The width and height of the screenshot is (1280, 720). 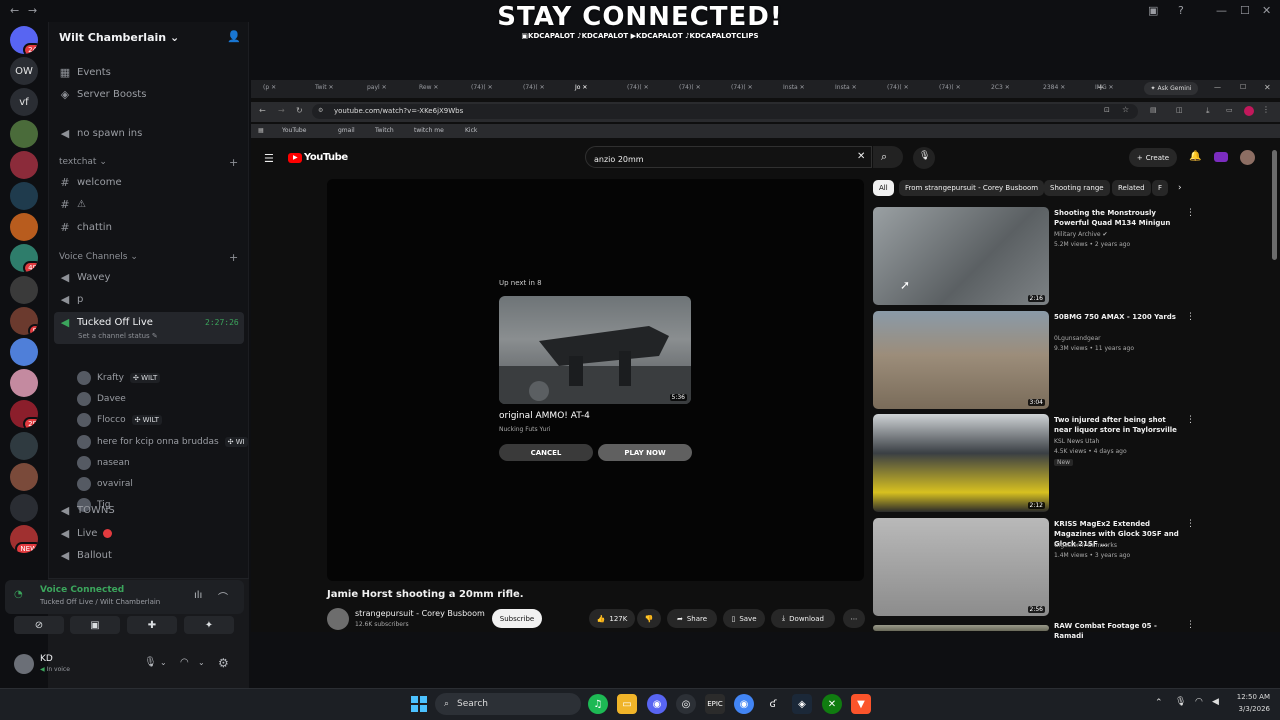 I want to click on star-icon: ☆, so click(x=1125, y=109).